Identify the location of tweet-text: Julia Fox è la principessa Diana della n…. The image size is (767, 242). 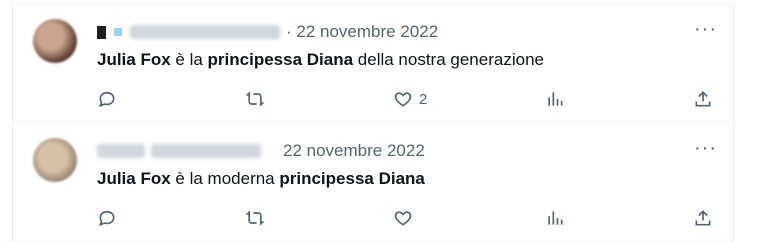
(320, 60).